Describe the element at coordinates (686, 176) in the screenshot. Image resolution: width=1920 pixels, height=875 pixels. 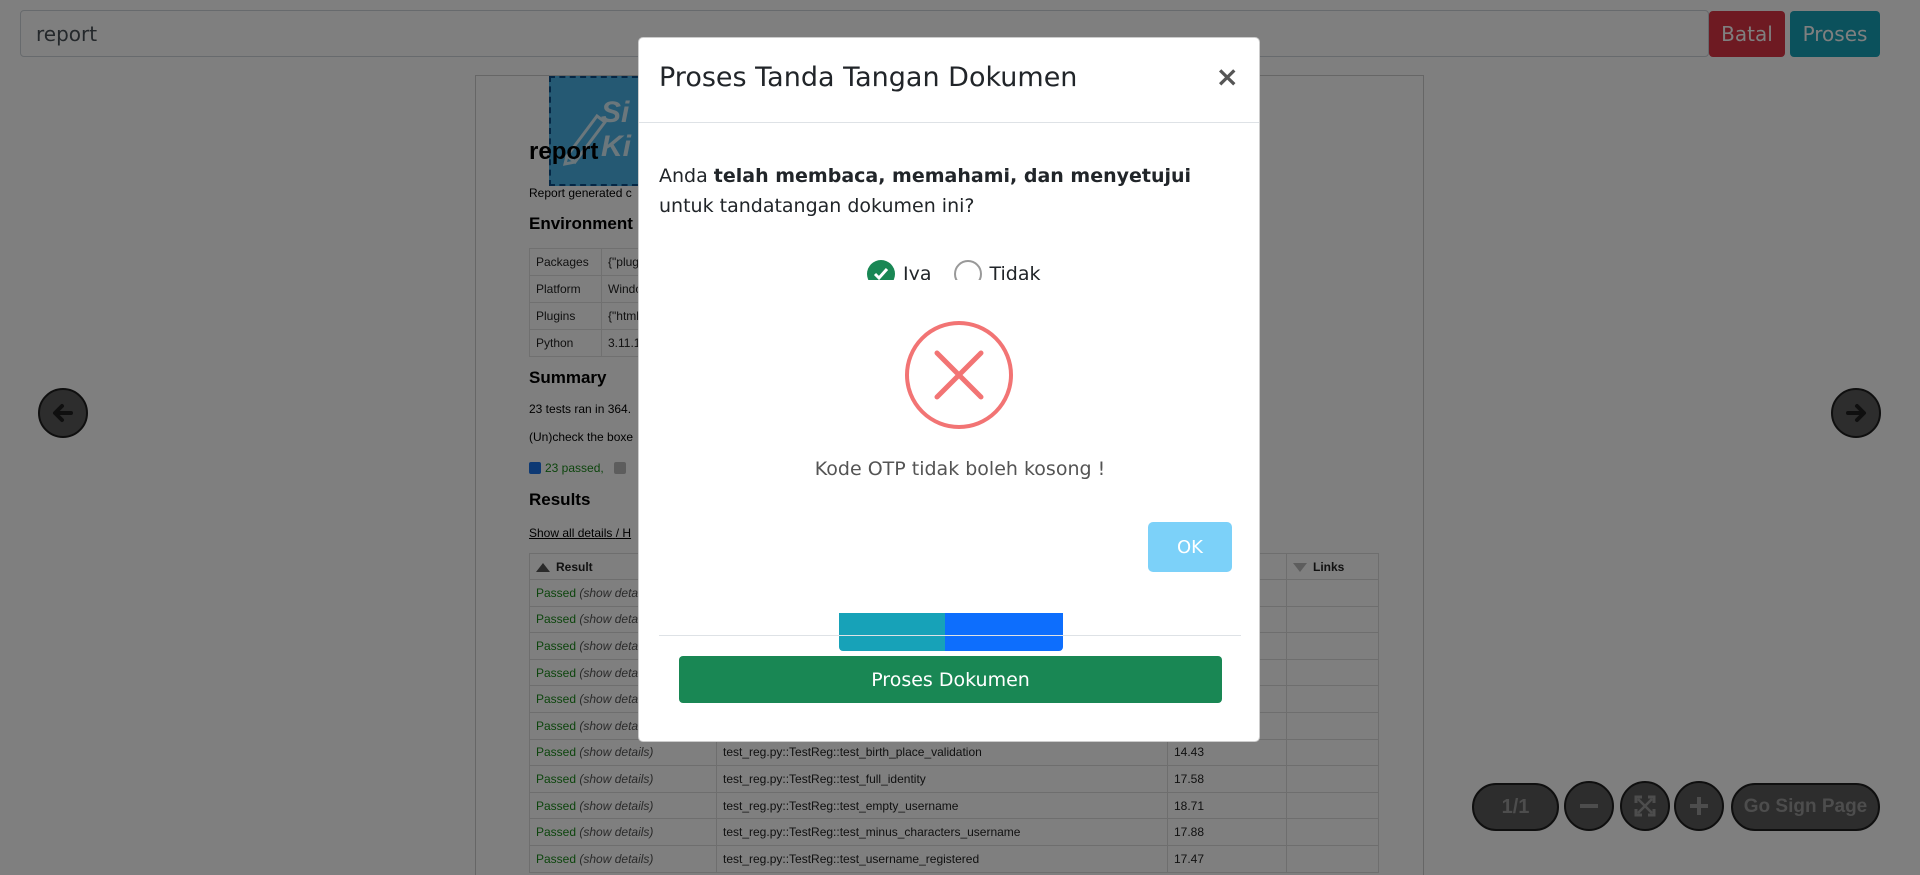
I see `question-prefix: Anda` at that location.